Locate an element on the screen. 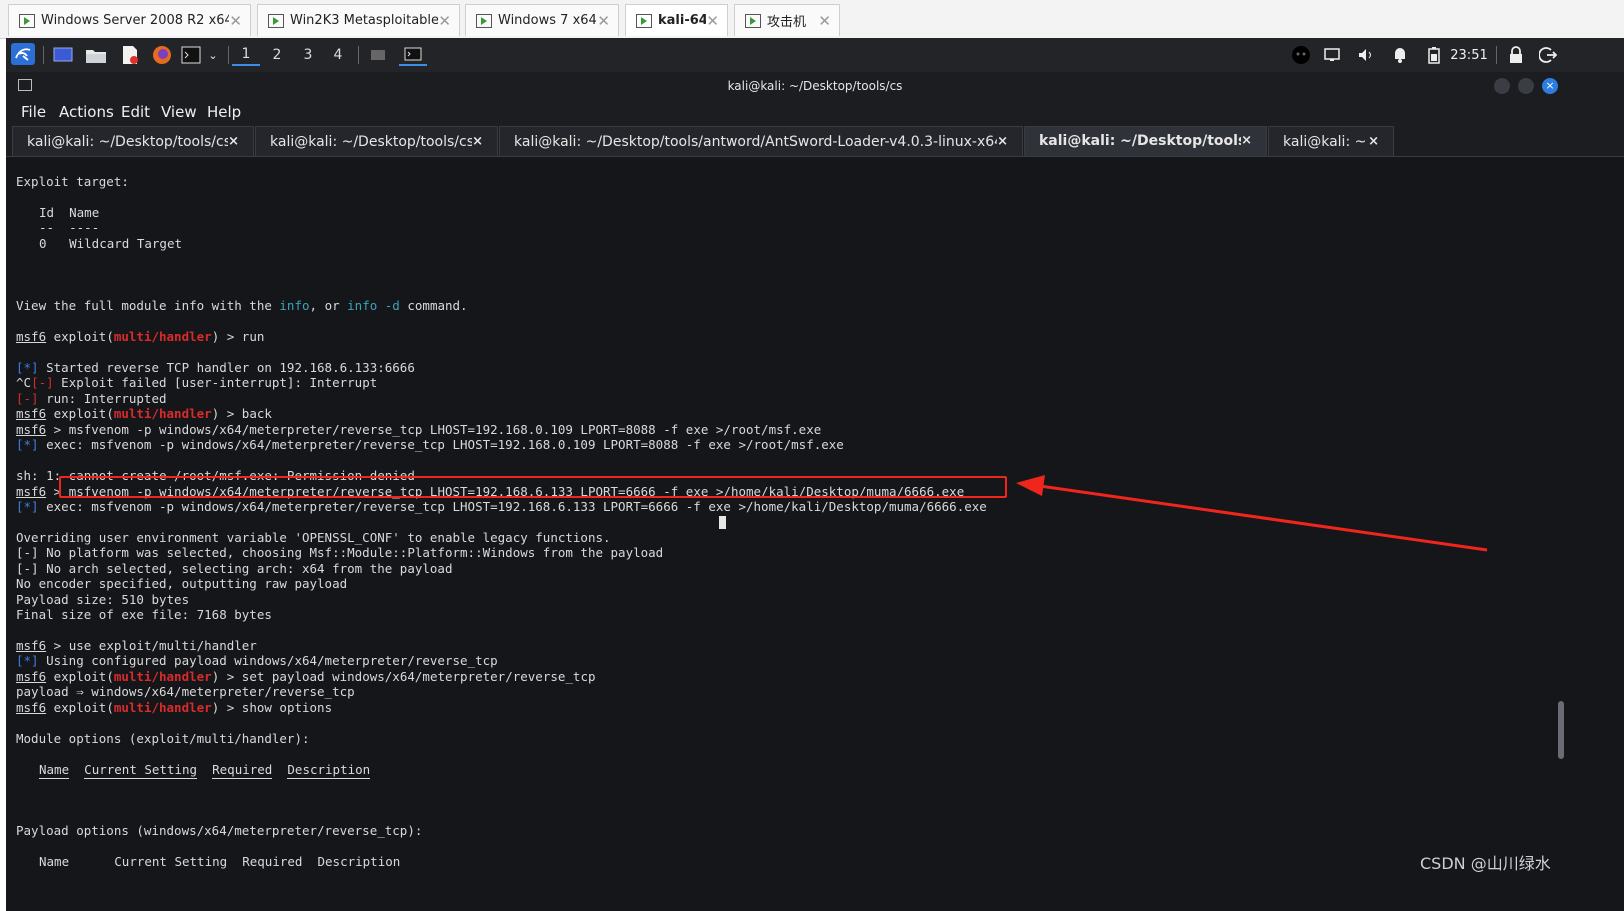 The width and height of the screenshot is (1624, 911). workspace-3: 3 is located at coordinates (308, 55).